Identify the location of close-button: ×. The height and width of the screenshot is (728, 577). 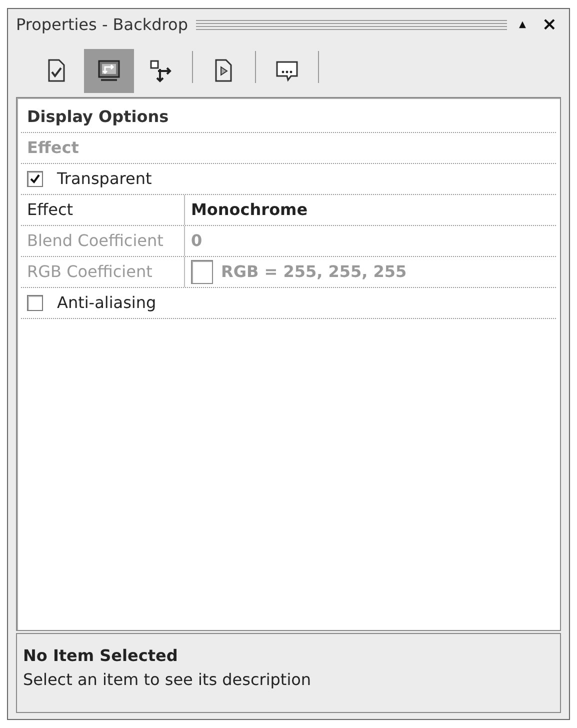
(549, 25).